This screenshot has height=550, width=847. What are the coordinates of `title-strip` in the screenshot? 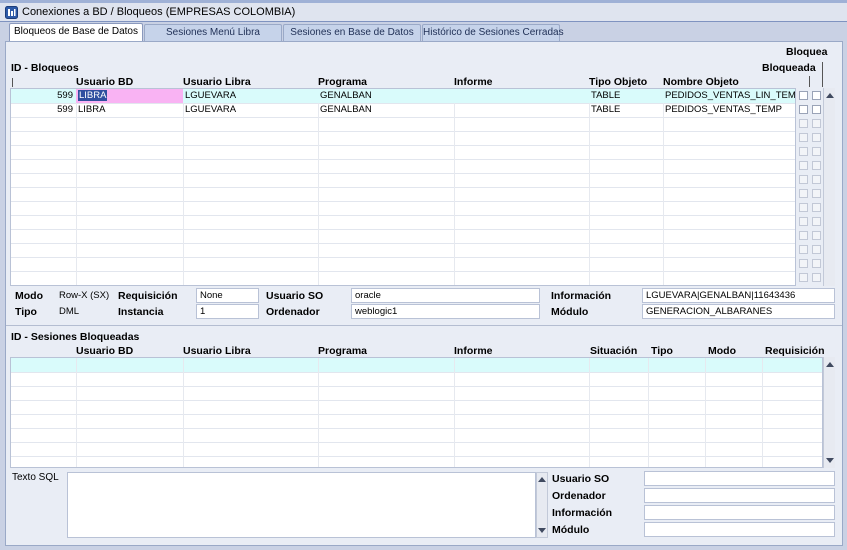 It's located at (423, 1).